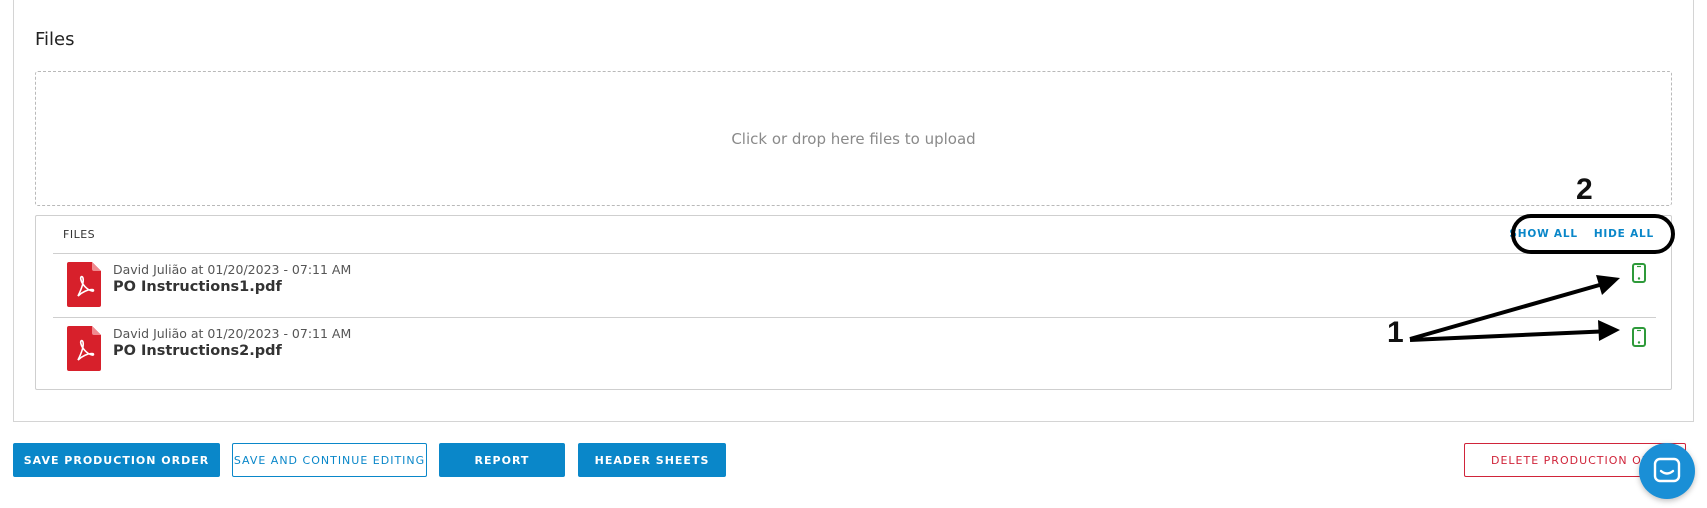  Describe the element at coordinates (329, 460) in the screenshot. I see `save-and-continue-button: SAVE AND CONTINUE EDITING` at that location.